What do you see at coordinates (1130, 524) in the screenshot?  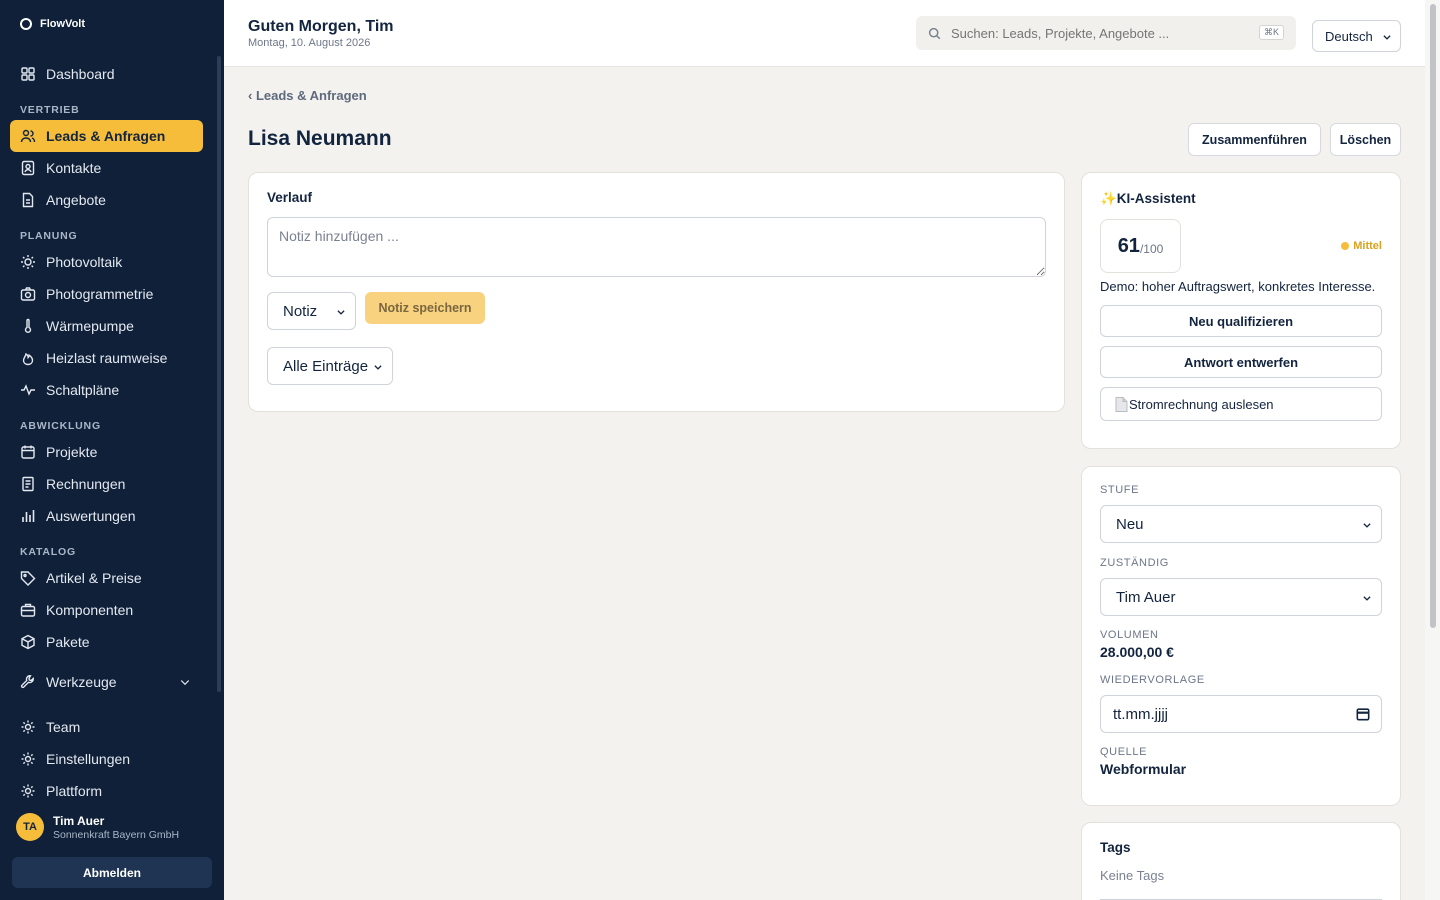 I see `stage-value: Neu` at bounding box center [1130, 524].